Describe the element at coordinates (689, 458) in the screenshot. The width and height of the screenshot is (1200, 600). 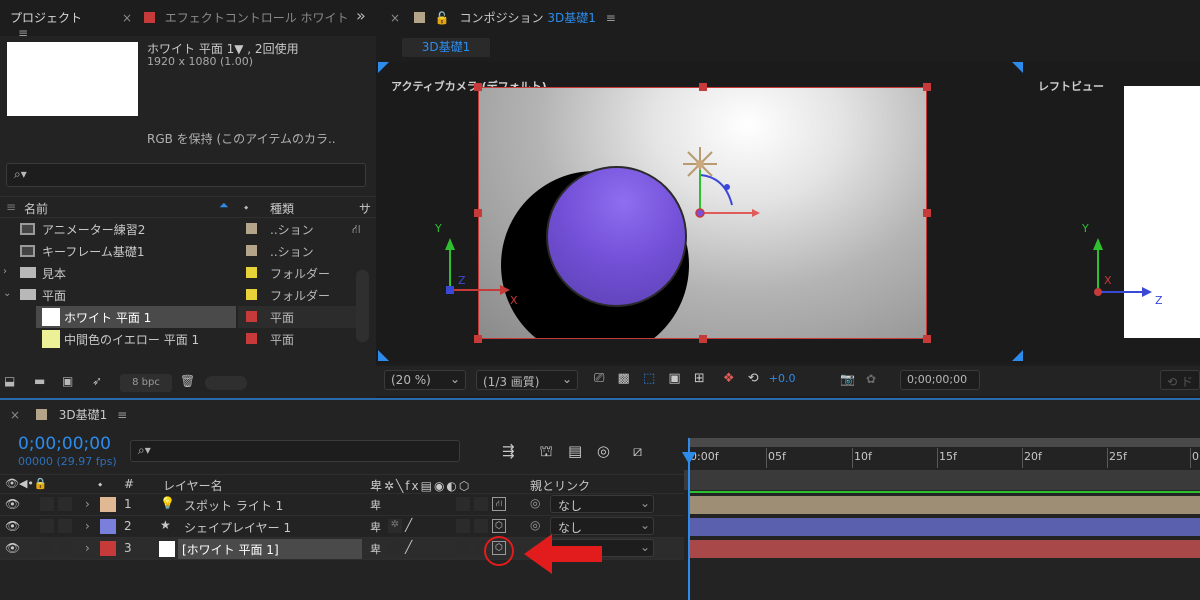
I see `playhead-icon` at that location.